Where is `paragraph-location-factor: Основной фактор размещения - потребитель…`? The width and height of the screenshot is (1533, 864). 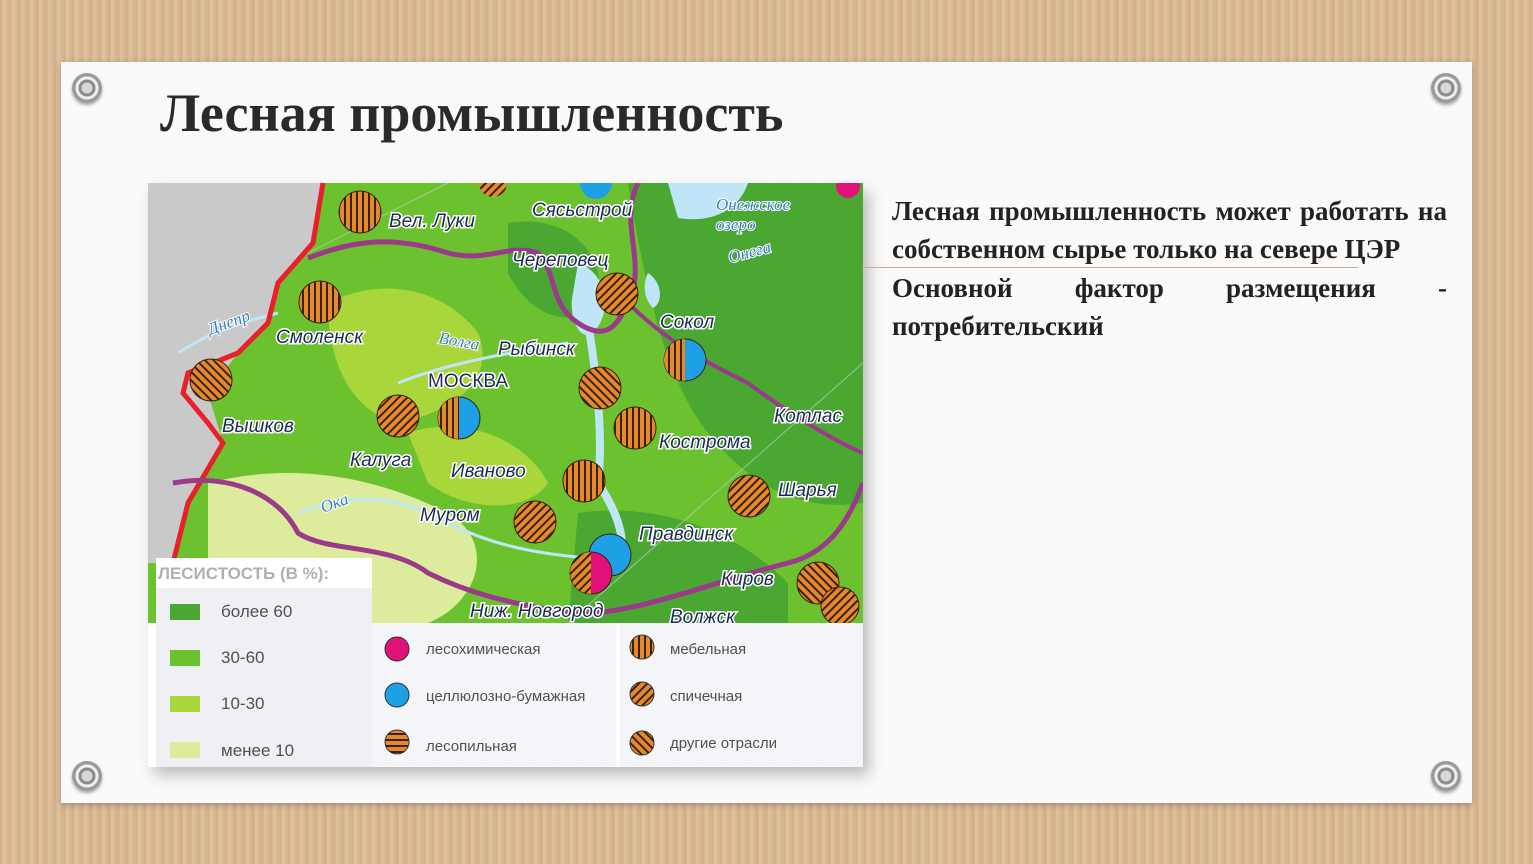 paragraph-location-factor: Основной фактор размещения - потребитель… is located at coordinates (1169, 307).